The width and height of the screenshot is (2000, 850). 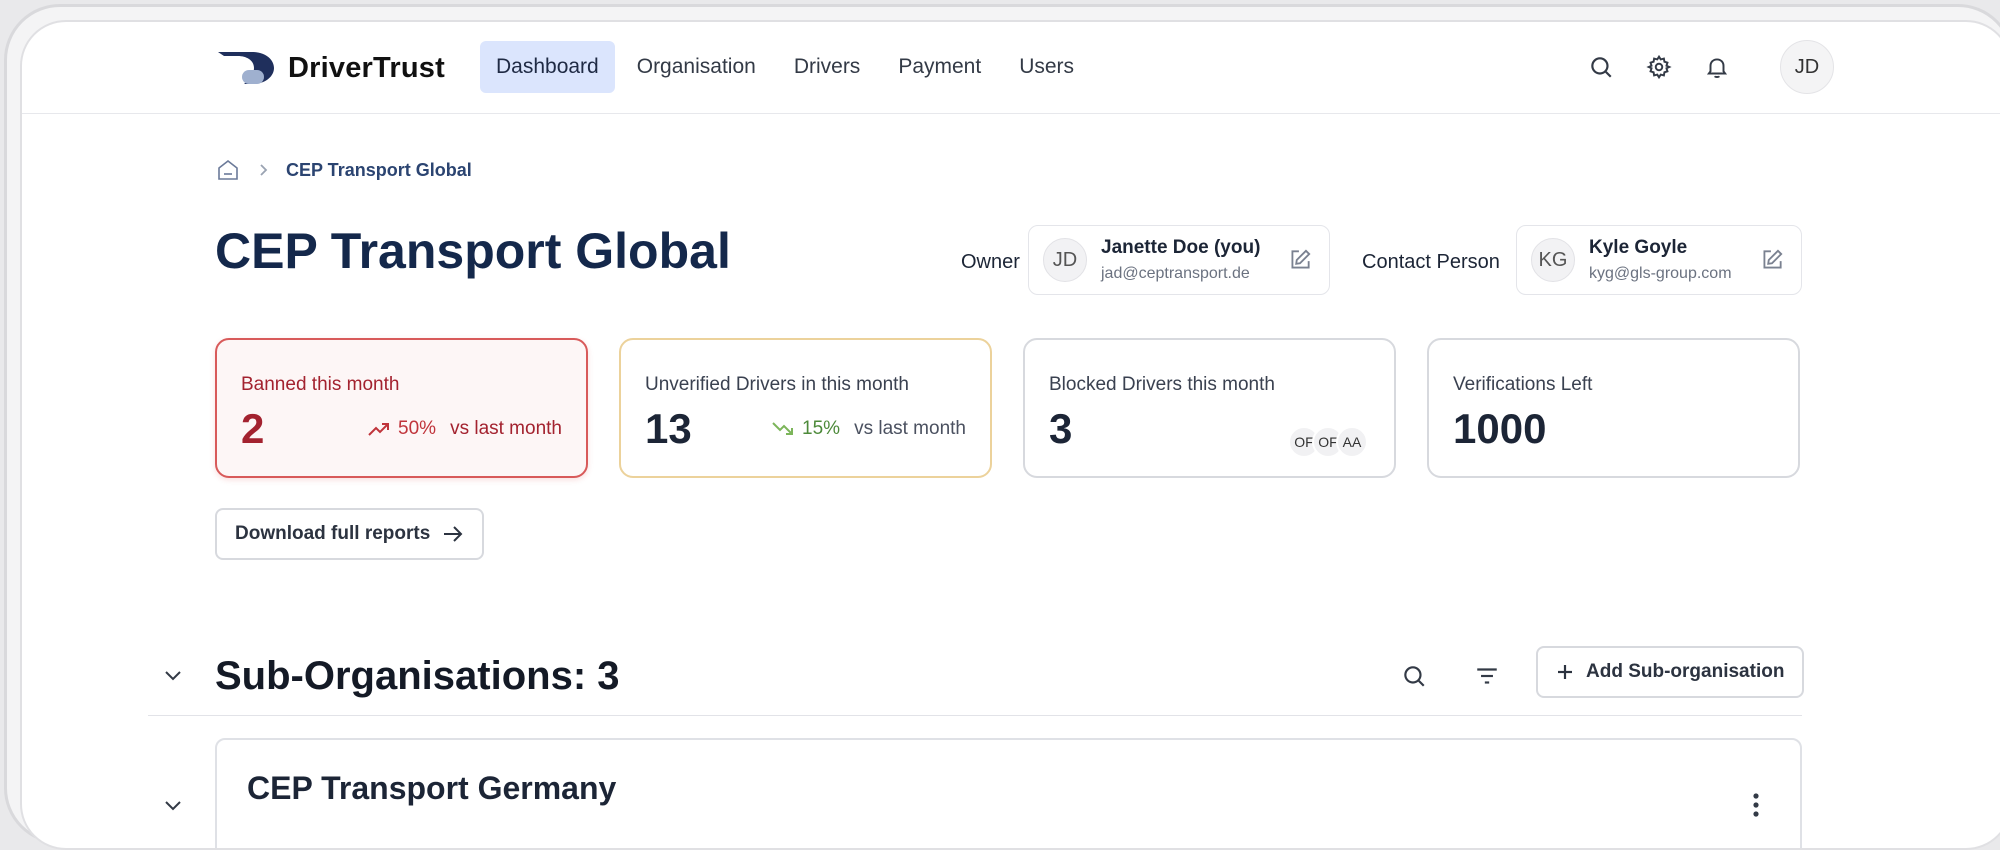 I want to click on expand-suborg-button, so click(x=173, y=806).